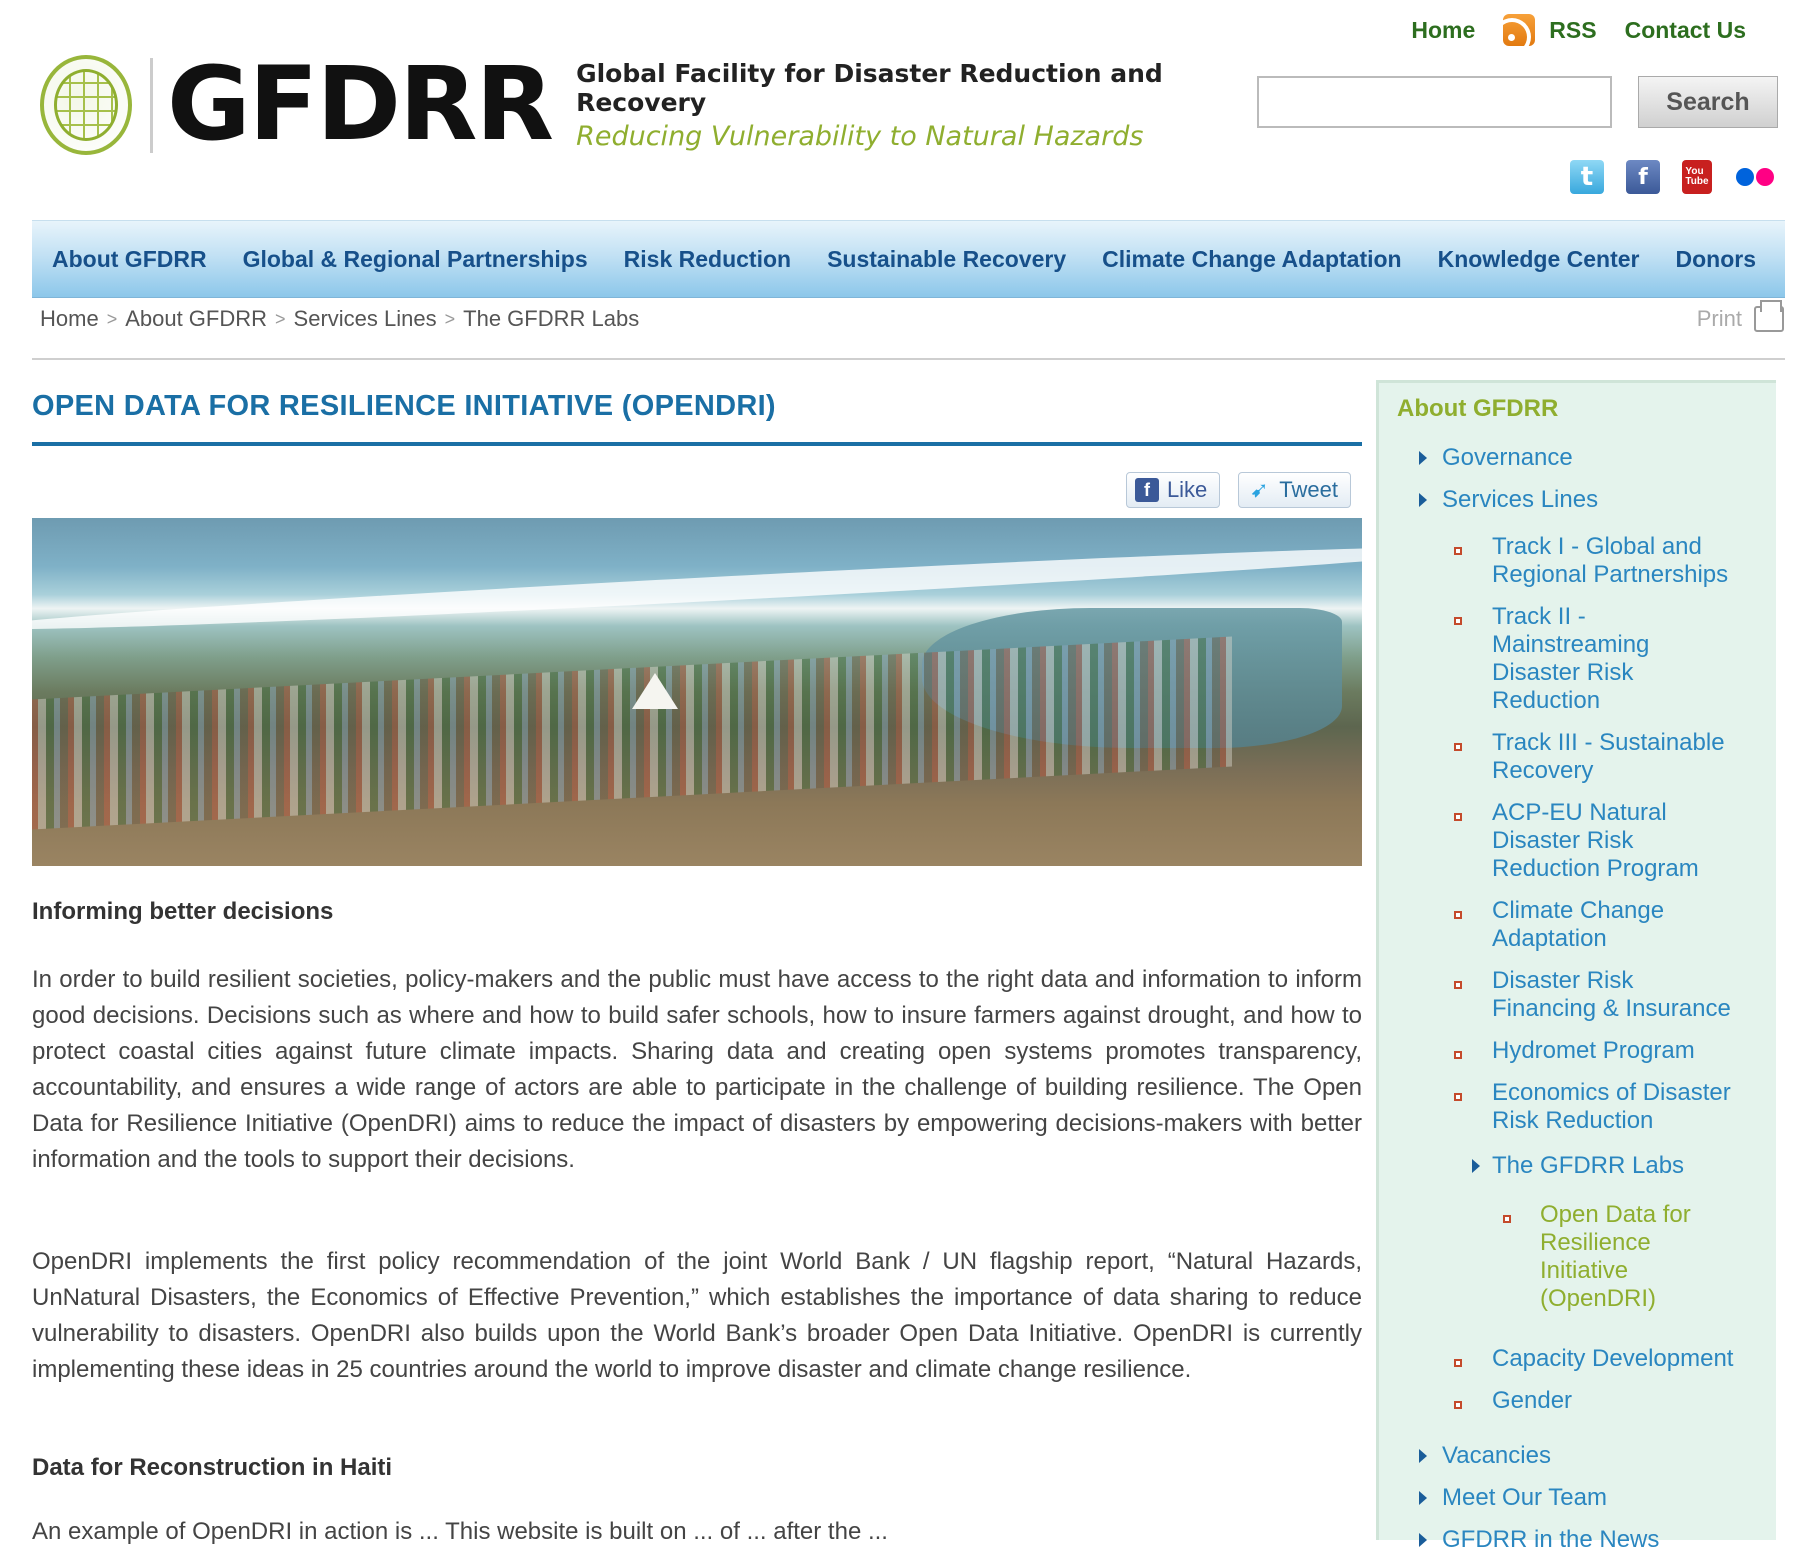 Image resolution: width=1806 pixels, height=1554 pixels. I want to click on tweet-label: Tweet, so click(1308, 489).